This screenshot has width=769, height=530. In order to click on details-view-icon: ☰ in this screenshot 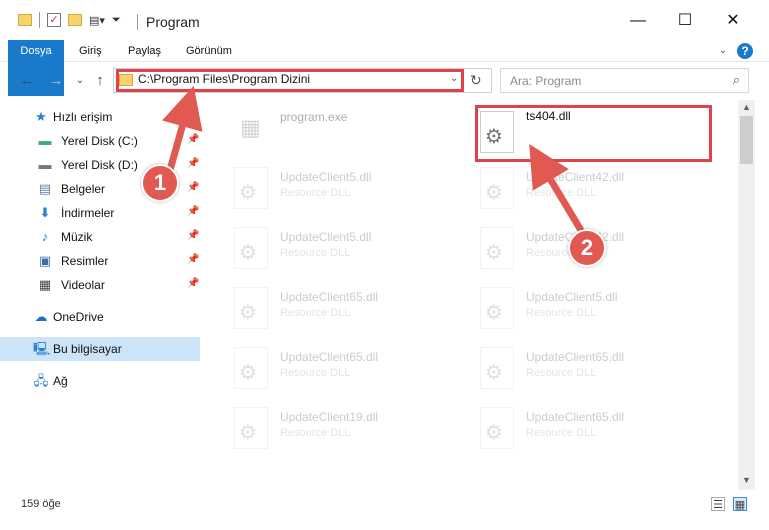, I will do `click(718, 504)`.